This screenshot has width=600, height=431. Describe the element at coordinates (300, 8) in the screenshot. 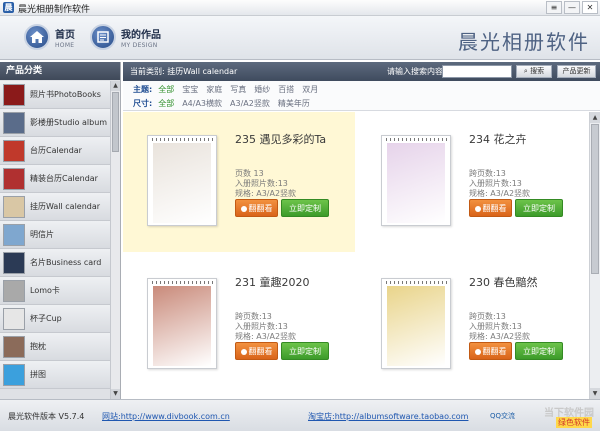

I see `title-bar: 晨 晨光相册制作软件 ≡ — ✕` at that location.